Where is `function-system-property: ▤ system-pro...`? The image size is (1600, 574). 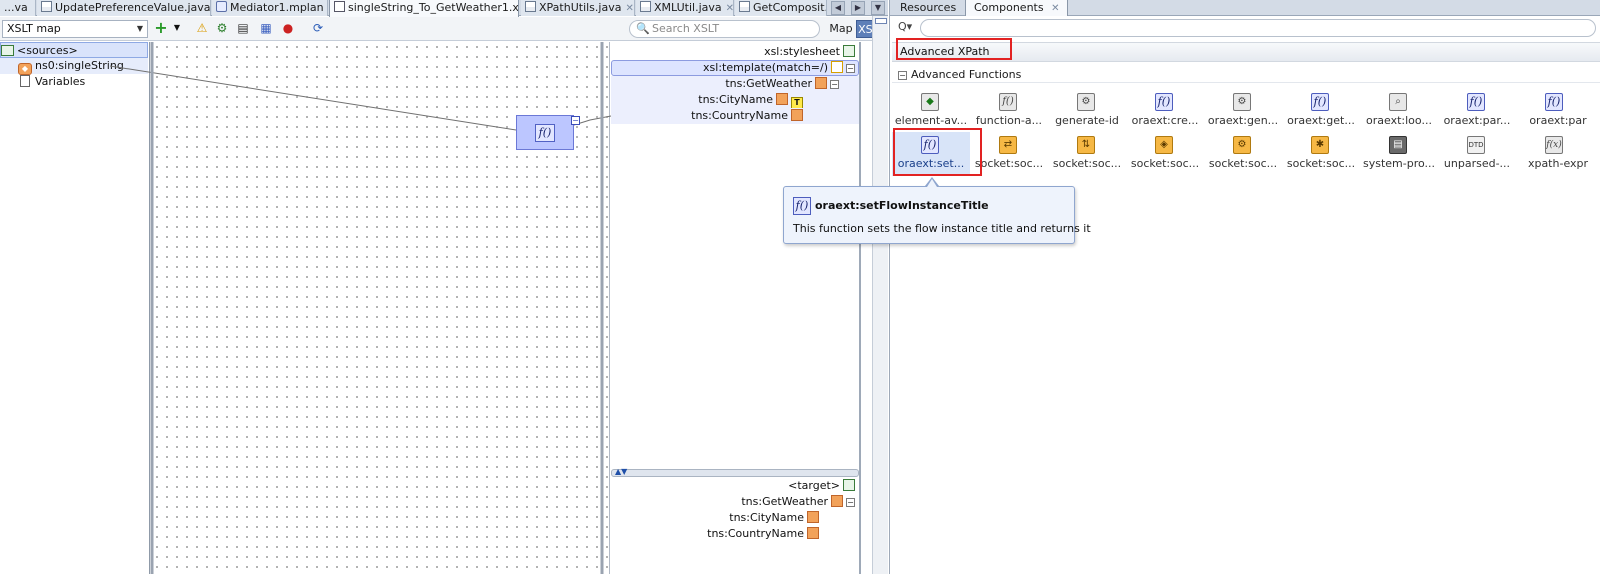 function-system-property: ▤ system-pro... is located at coordinates (1399, 154).